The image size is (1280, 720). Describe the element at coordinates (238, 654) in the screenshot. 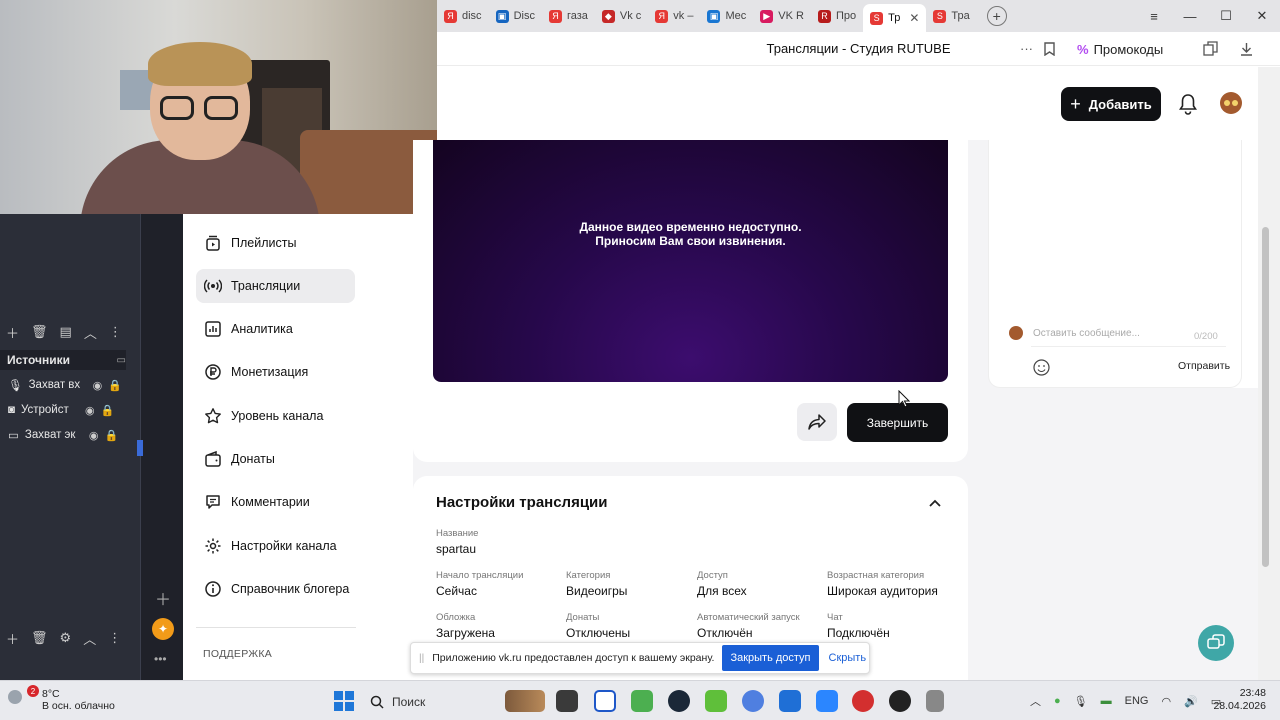

I see `support-section-label: ПОДДЕРЖКА` at that location.